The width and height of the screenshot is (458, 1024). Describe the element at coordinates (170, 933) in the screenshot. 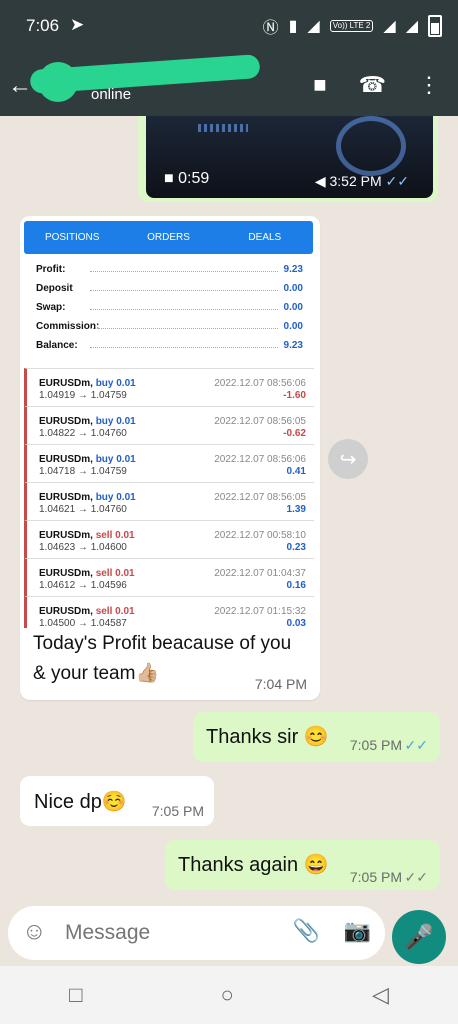

I see `message-input` at that location.